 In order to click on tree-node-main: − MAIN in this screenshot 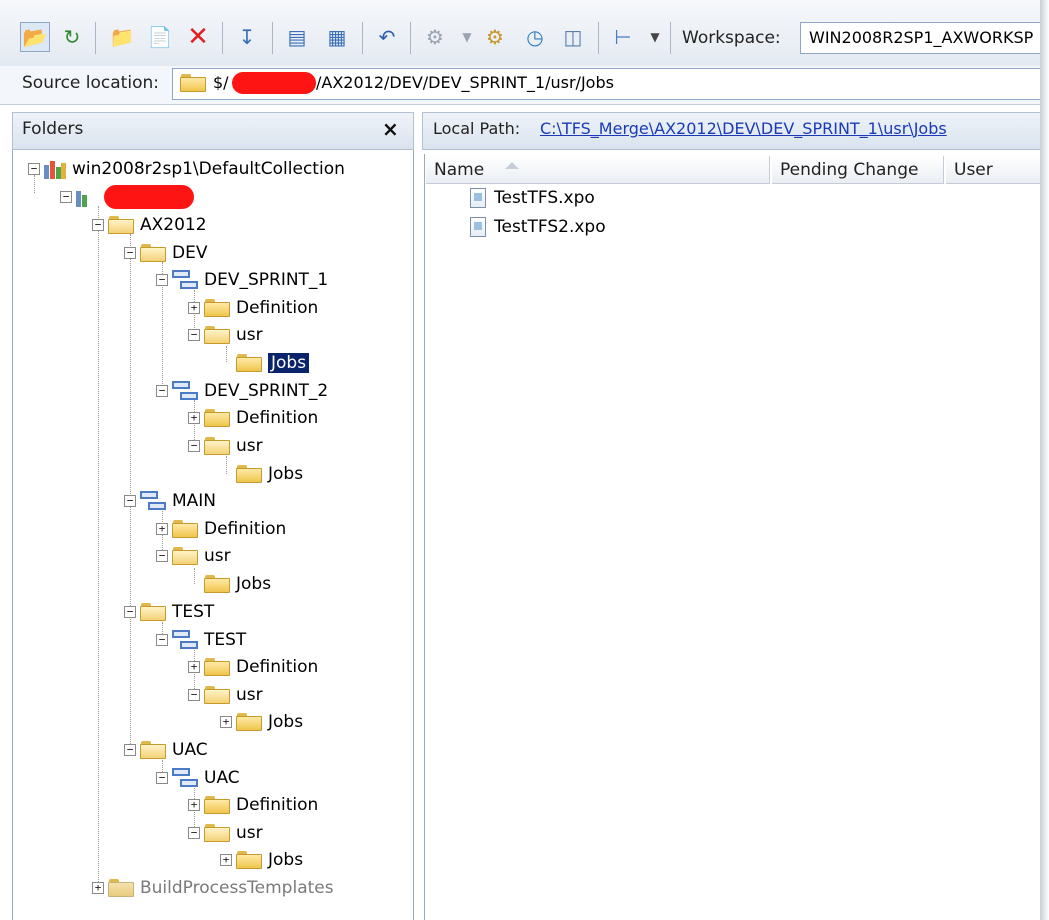, I will do `click(170, 501)`.